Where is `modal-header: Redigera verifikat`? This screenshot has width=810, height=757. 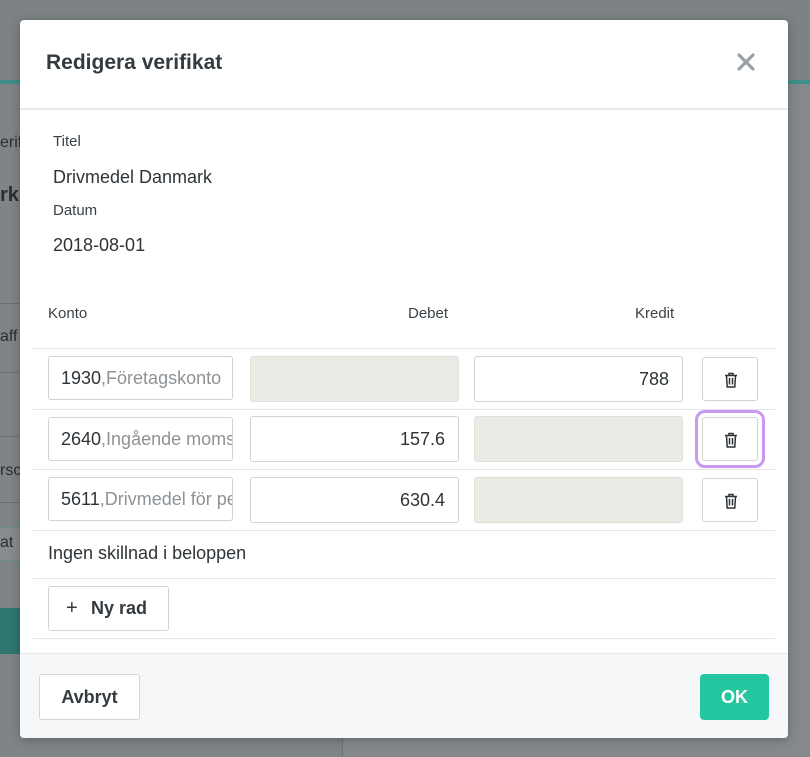 modal-header: Redigera verifikat is located at coordinates (404, 65).